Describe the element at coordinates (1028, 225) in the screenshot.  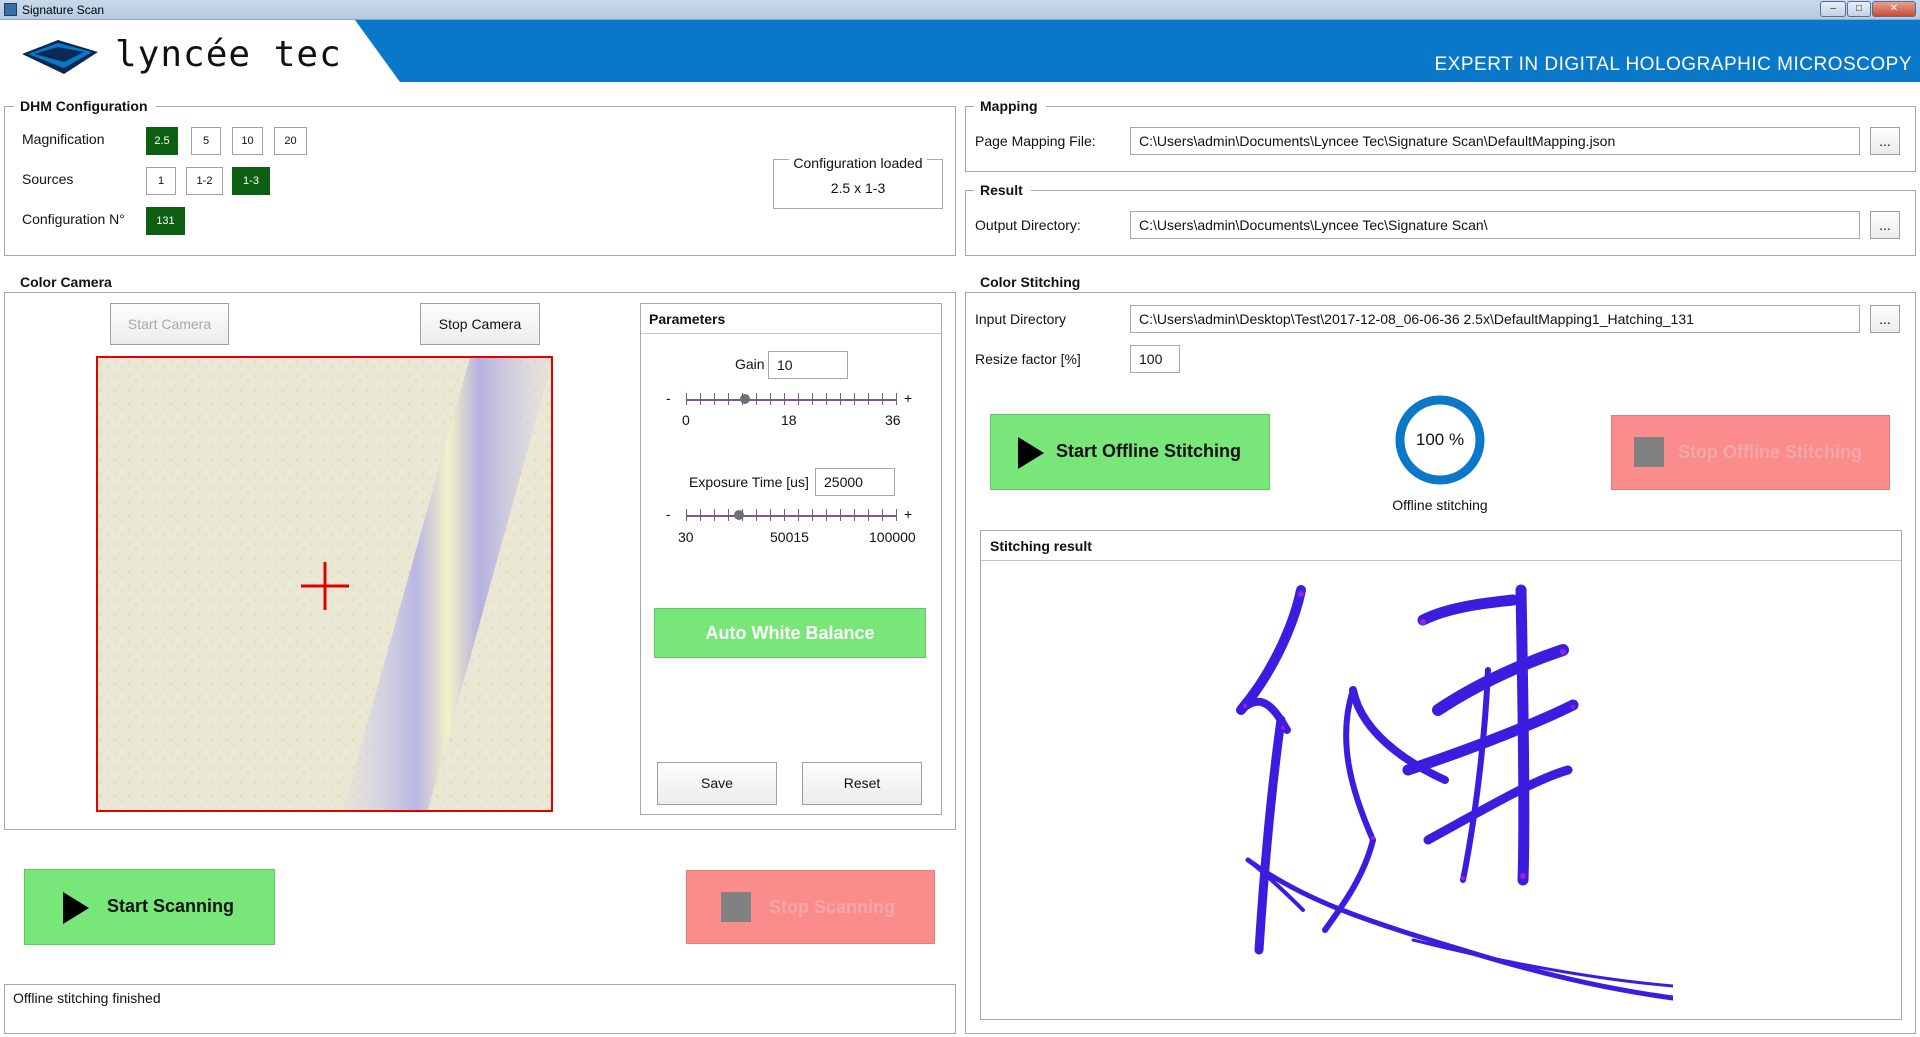
I see `output-directory-label: Output Directory:` at that location.